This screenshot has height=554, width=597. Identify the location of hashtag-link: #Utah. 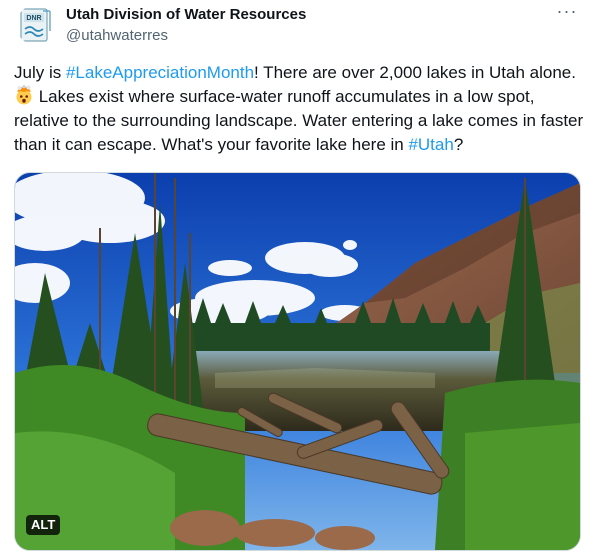
(430, 144).